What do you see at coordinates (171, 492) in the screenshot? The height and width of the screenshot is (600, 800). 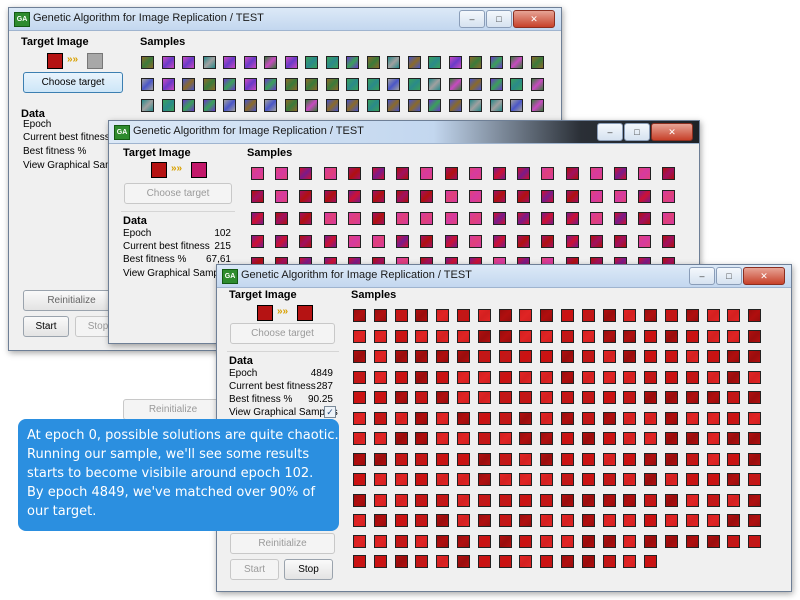 I see `callout-line-4: By epoch 4849, we've matched over 90% of` at bounding box center [171, 492].